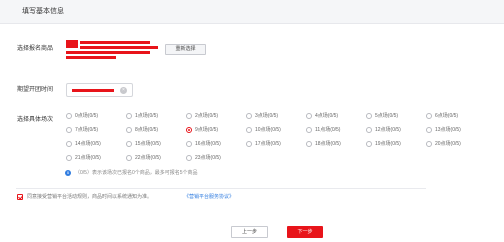 This screenshot has height=242, width=504. Describe the element at coordinates (147, 130) in the screenshot. I see `slot-option-label: 8点场(0/5)` at that location.